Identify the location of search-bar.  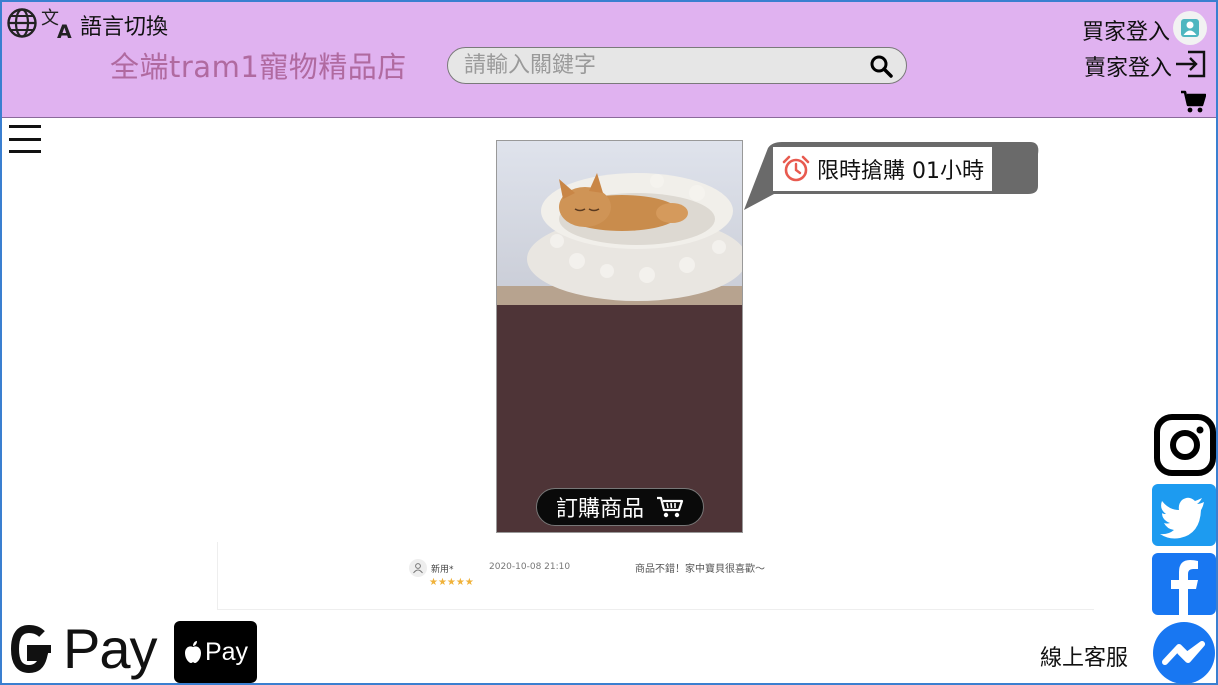
(677, 65).